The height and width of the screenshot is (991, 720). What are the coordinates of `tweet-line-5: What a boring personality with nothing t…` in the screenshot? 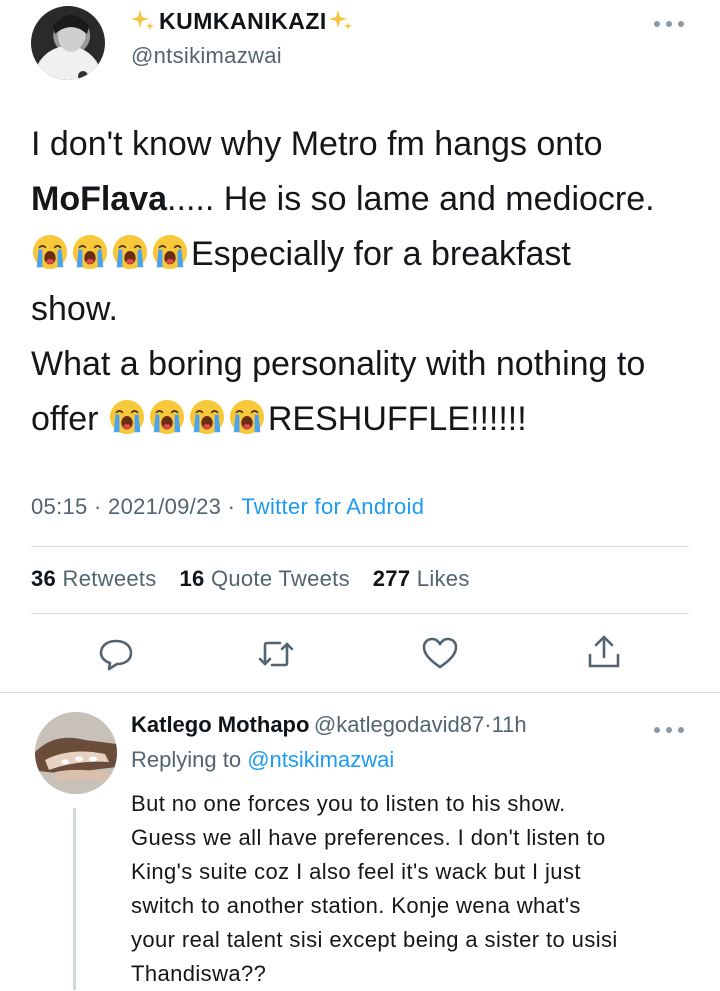 It's located at (338, 364).